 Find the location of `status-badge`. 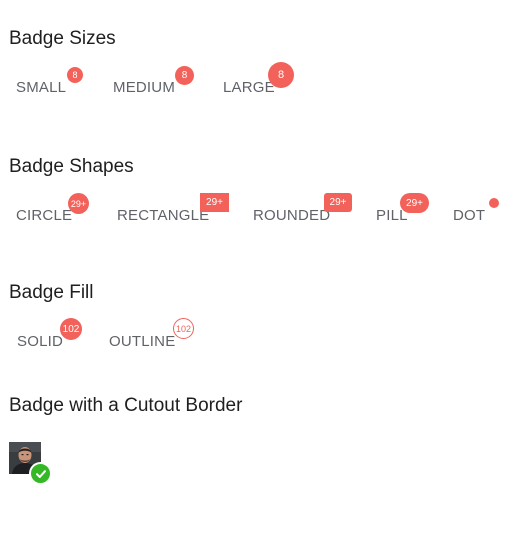

status-badge is located at coordinates (40, 473).